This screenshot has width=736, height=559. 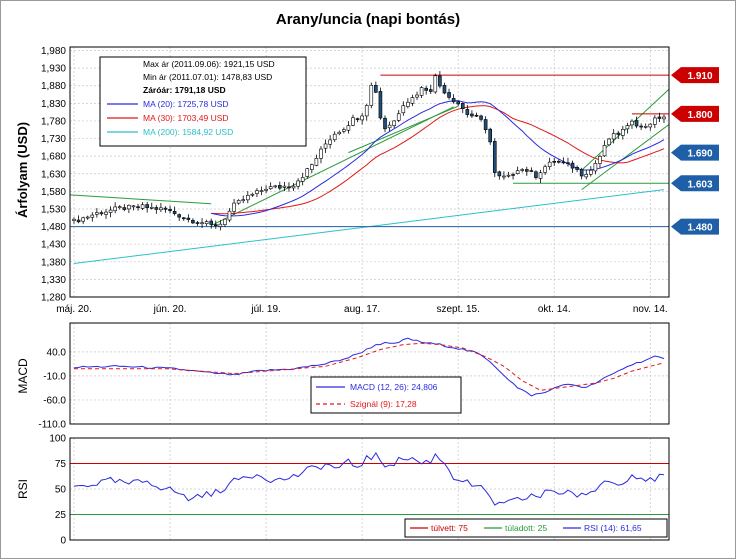 What do you see at coordinates (61, 490) in the screenshot?
I see `rsi-y-tick-label: 50` at bounding box center [61, 490].